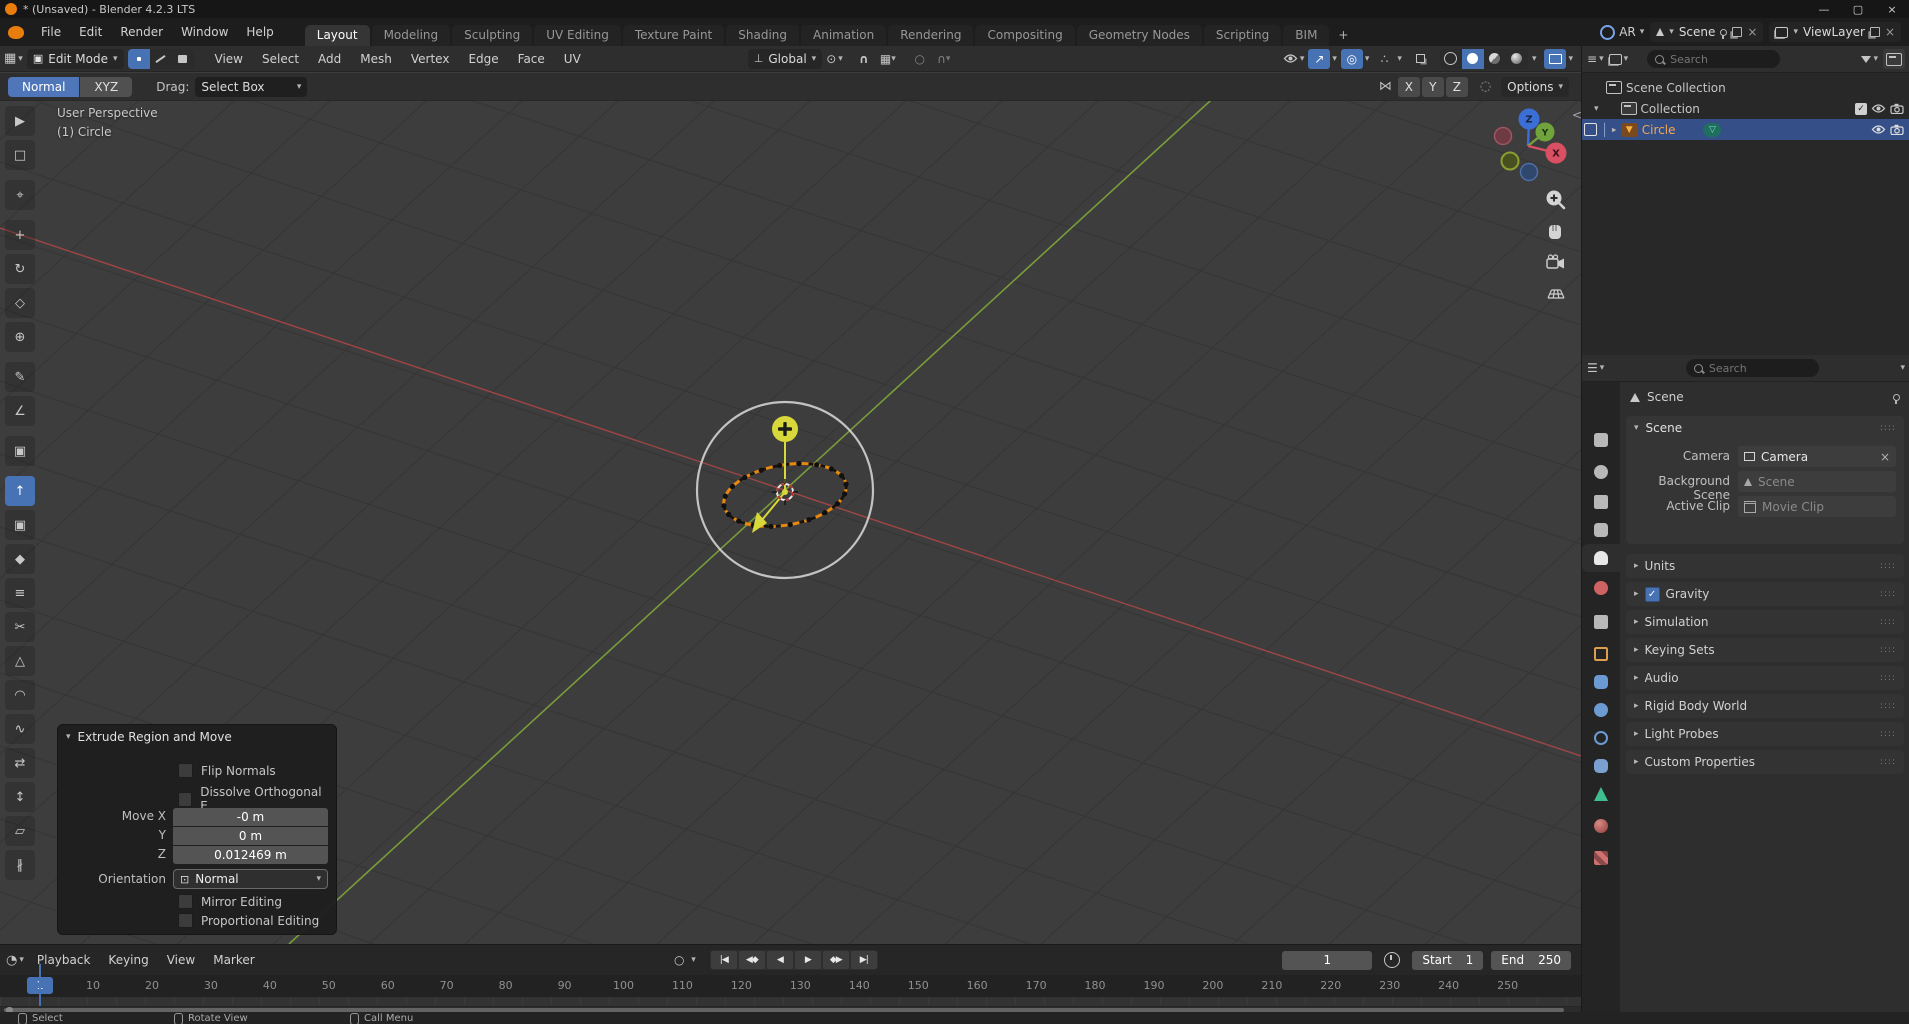  What do you see at coordinates (1399, 59) in the screenshot?
I see `mesh-edit-overlay-dropdown: ▾` at bounding box center [1399, 59].